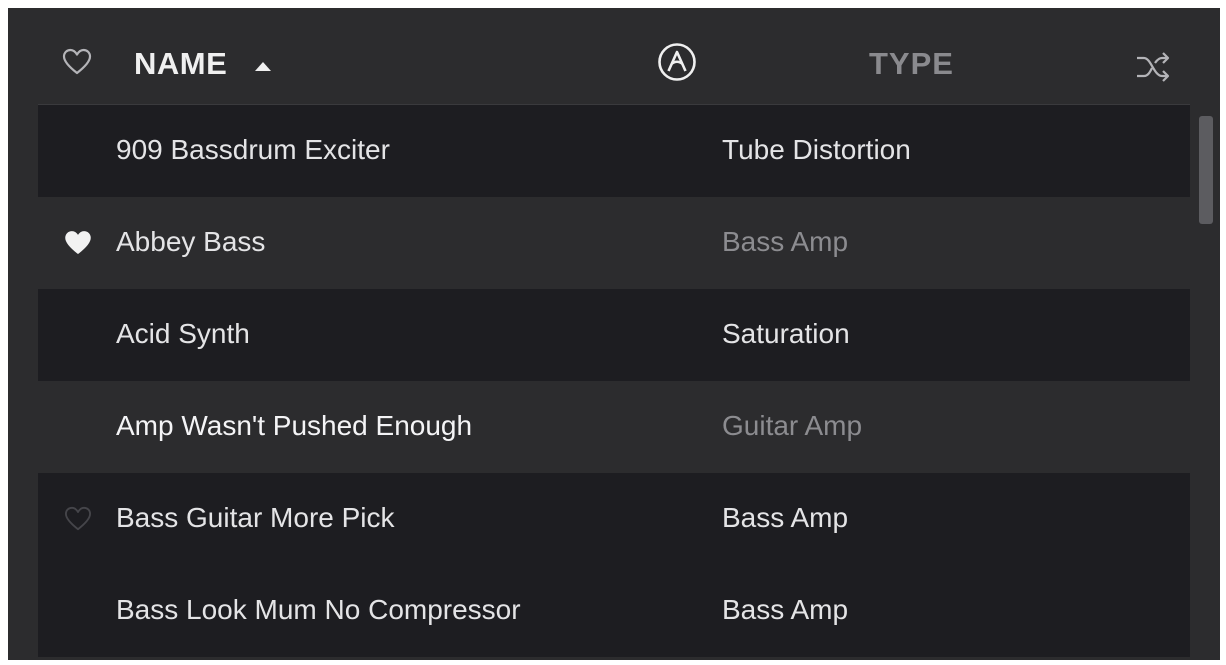 The image size is (1226, 665). Describe the element at coordinates (614, 243) in the screenshot. I see `preset-row: Abbey Bass Bass Amp` at that location.